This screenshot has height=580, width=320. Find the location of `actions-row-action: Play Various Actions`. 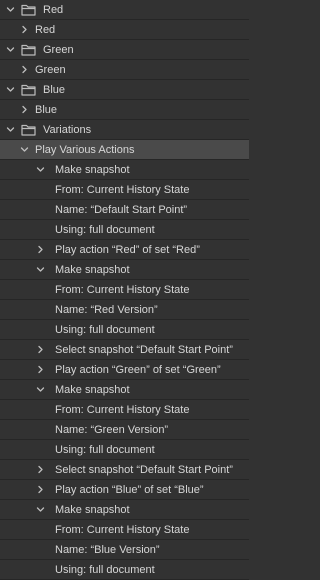

actions-row-action: Play Various Actions is located at coordinates (124, 150).